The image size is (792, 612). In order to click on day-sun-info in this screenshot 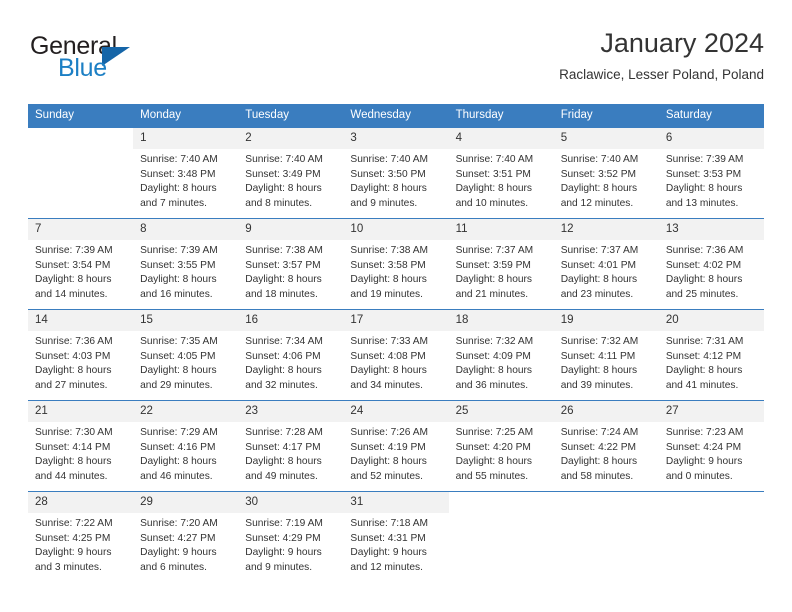, I will do `click(80, 151)`.